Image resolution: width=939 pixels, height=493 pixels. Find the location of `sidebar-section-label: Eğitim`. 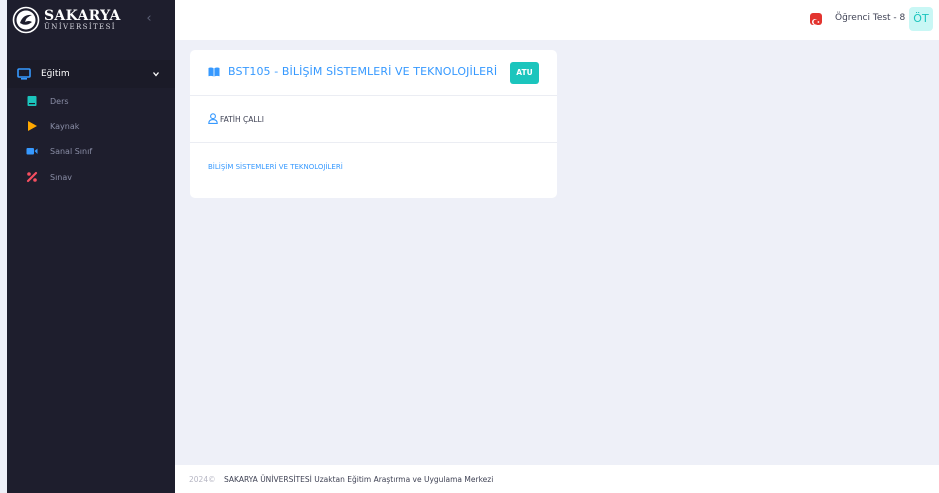

sidebar-section-label: Eğitim is located at coordinates (55, 74).